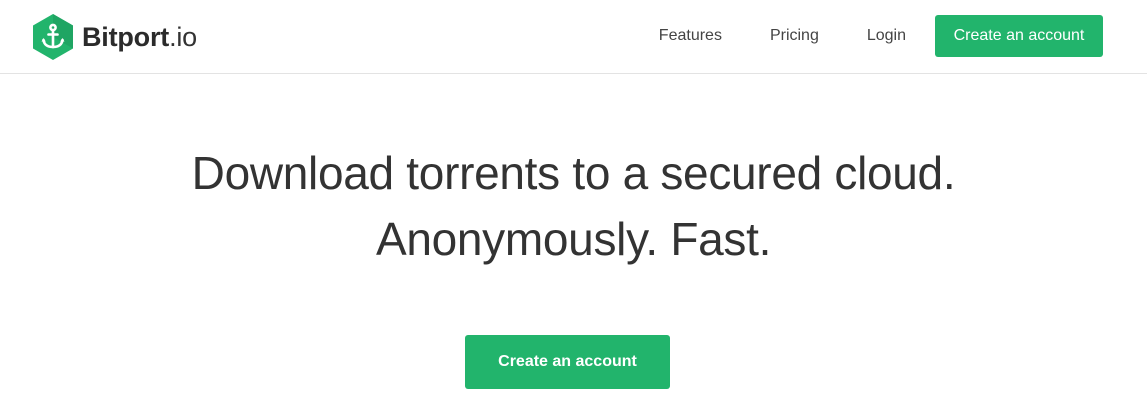 The height and width of the screenshot is (414, 1147). I want to click on nav-login-link: Login, so click(886, 36).